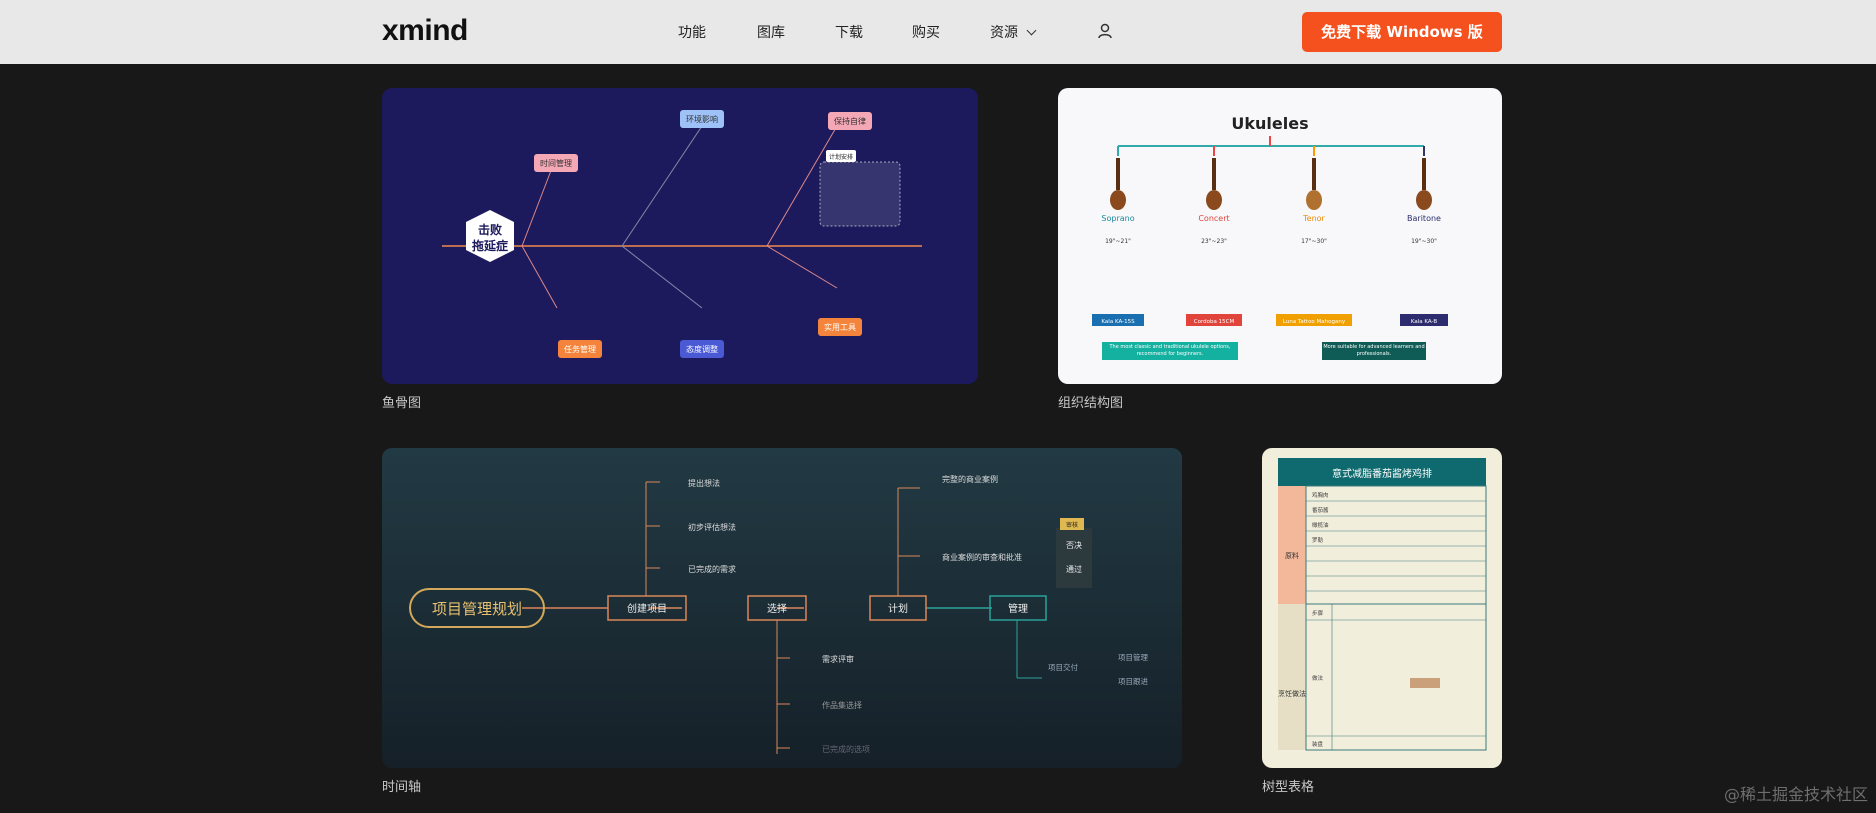  I want to click on fishbone-cat-2: 环境影响, so click(702, 119).